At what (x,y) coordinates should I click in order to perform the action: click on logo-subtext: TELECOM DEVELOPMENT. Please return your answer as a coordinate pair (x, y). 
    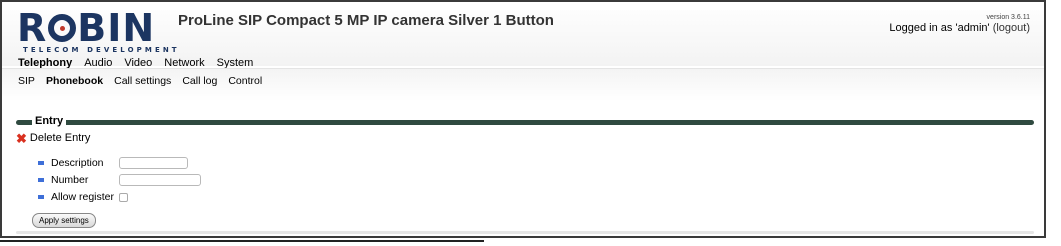
    Looking at the image, I should click on (101, 50).